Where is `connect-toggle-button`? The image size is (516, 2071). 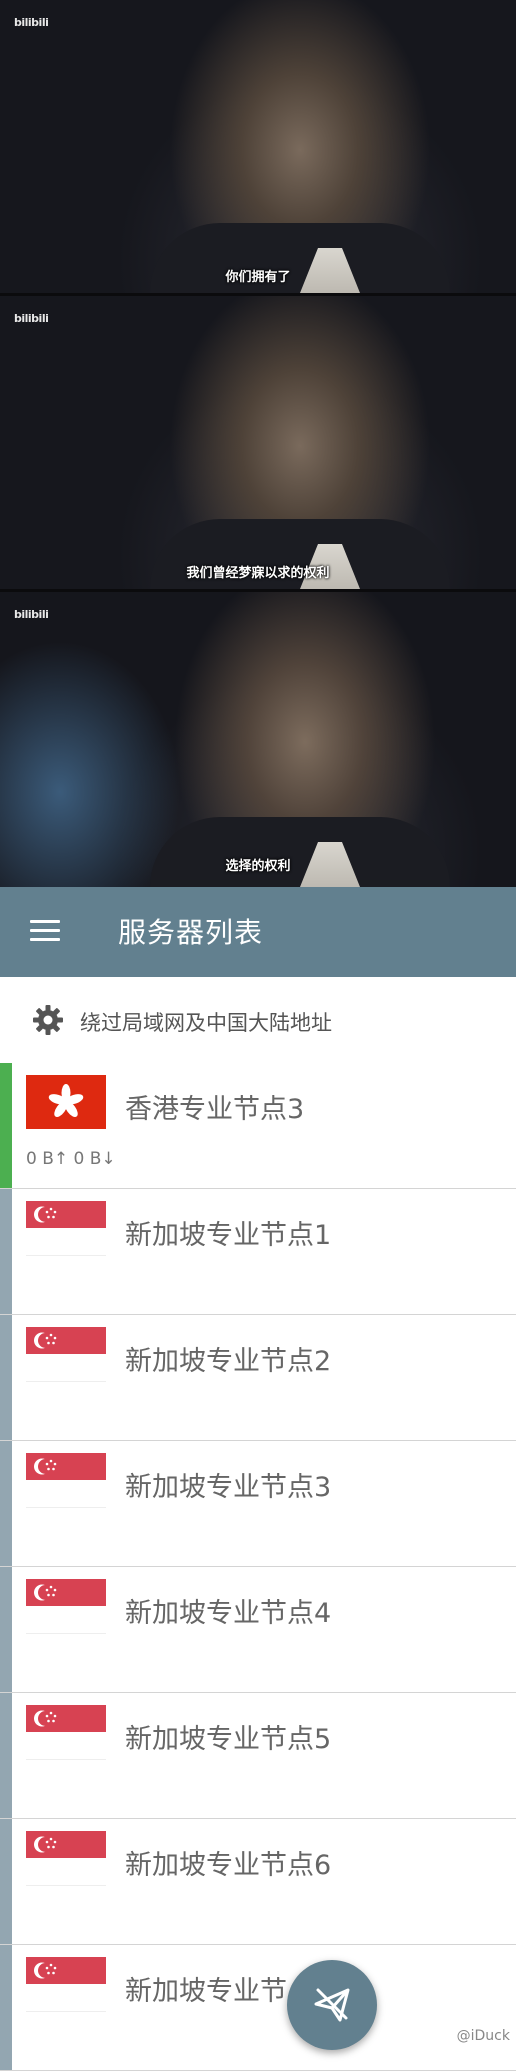 connect-toggle-button is located at coordinates (332, 2005).